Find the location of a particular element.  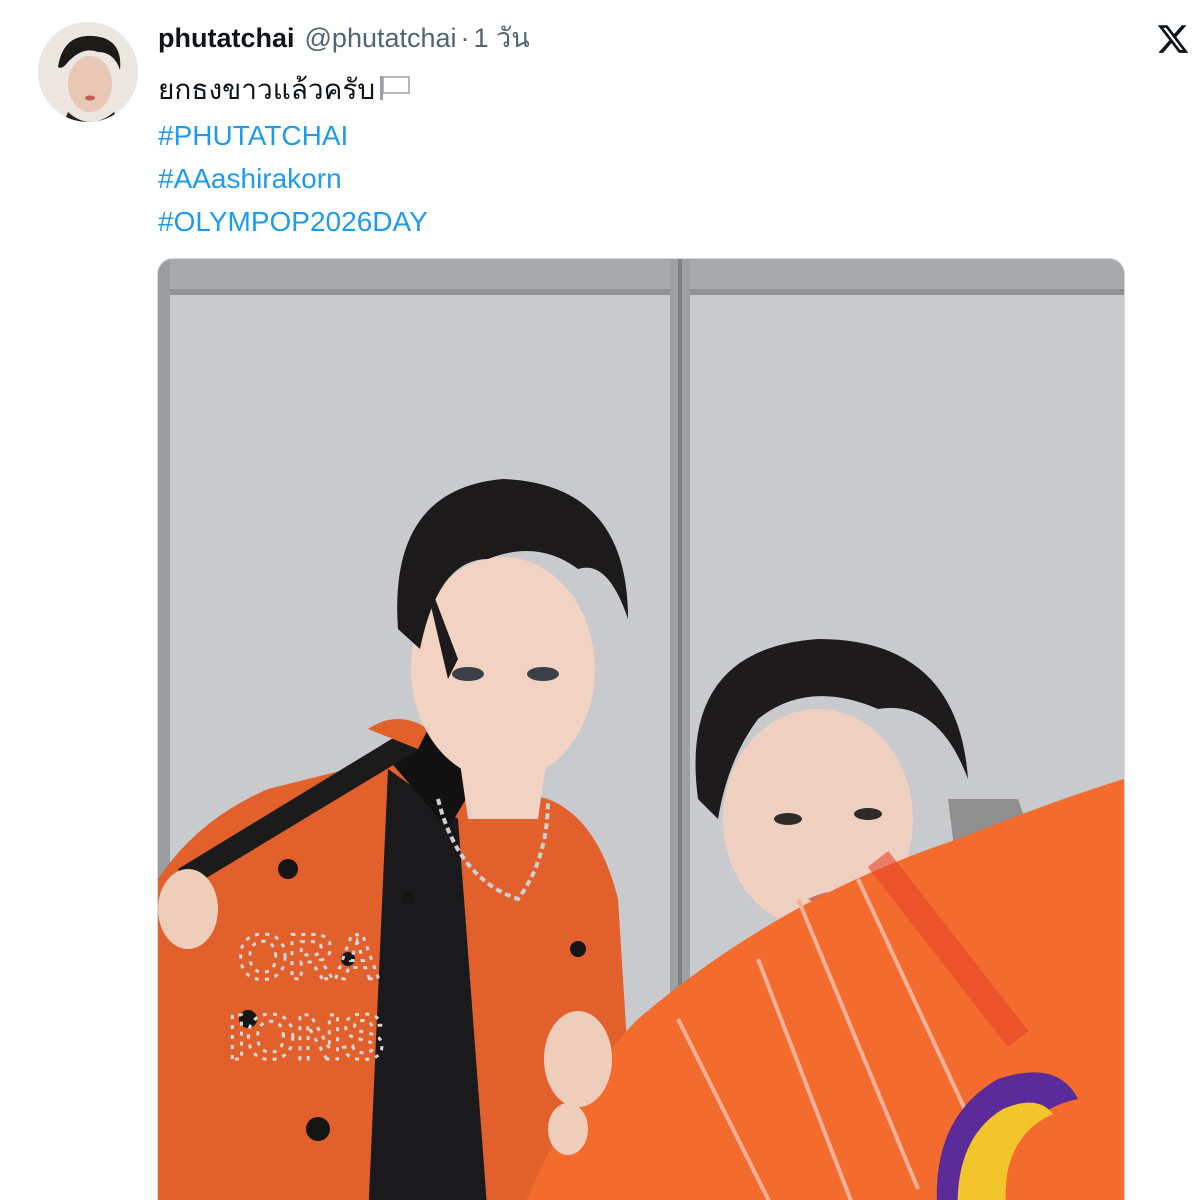

jacket-text-top: ORA is located at coordinates (309, 957).